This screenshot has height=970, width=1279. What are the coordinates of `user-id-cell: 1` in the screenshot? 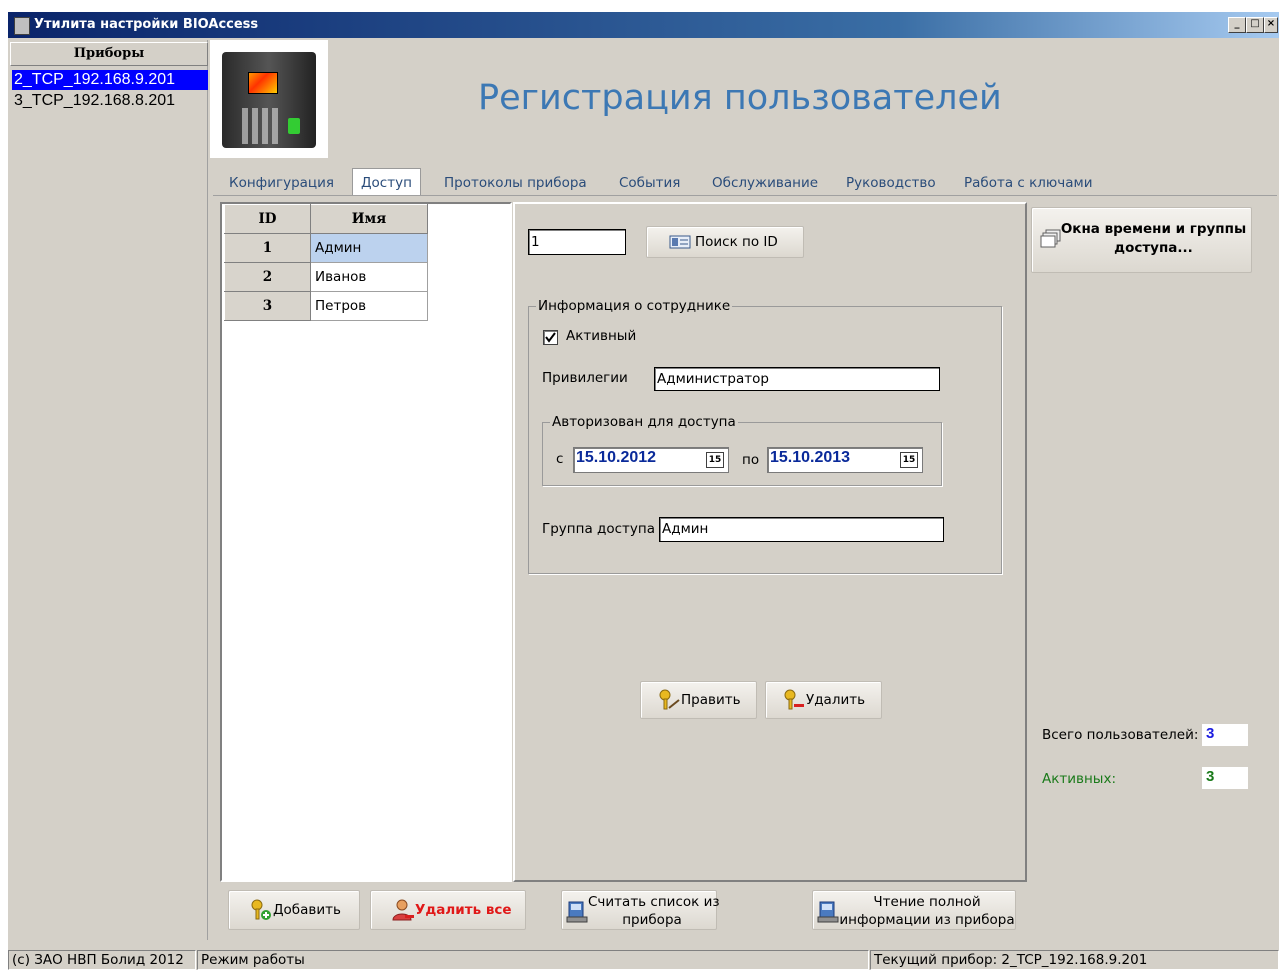 It's located at (267, 248).